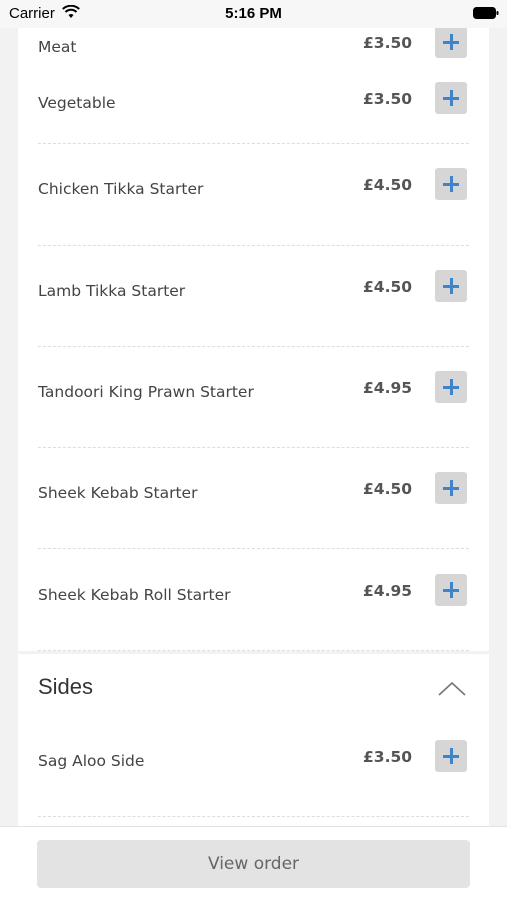 The width and height of the screenshot is (507, 901). I want to click on list-item: Meat £3.50, so click(253, 46).